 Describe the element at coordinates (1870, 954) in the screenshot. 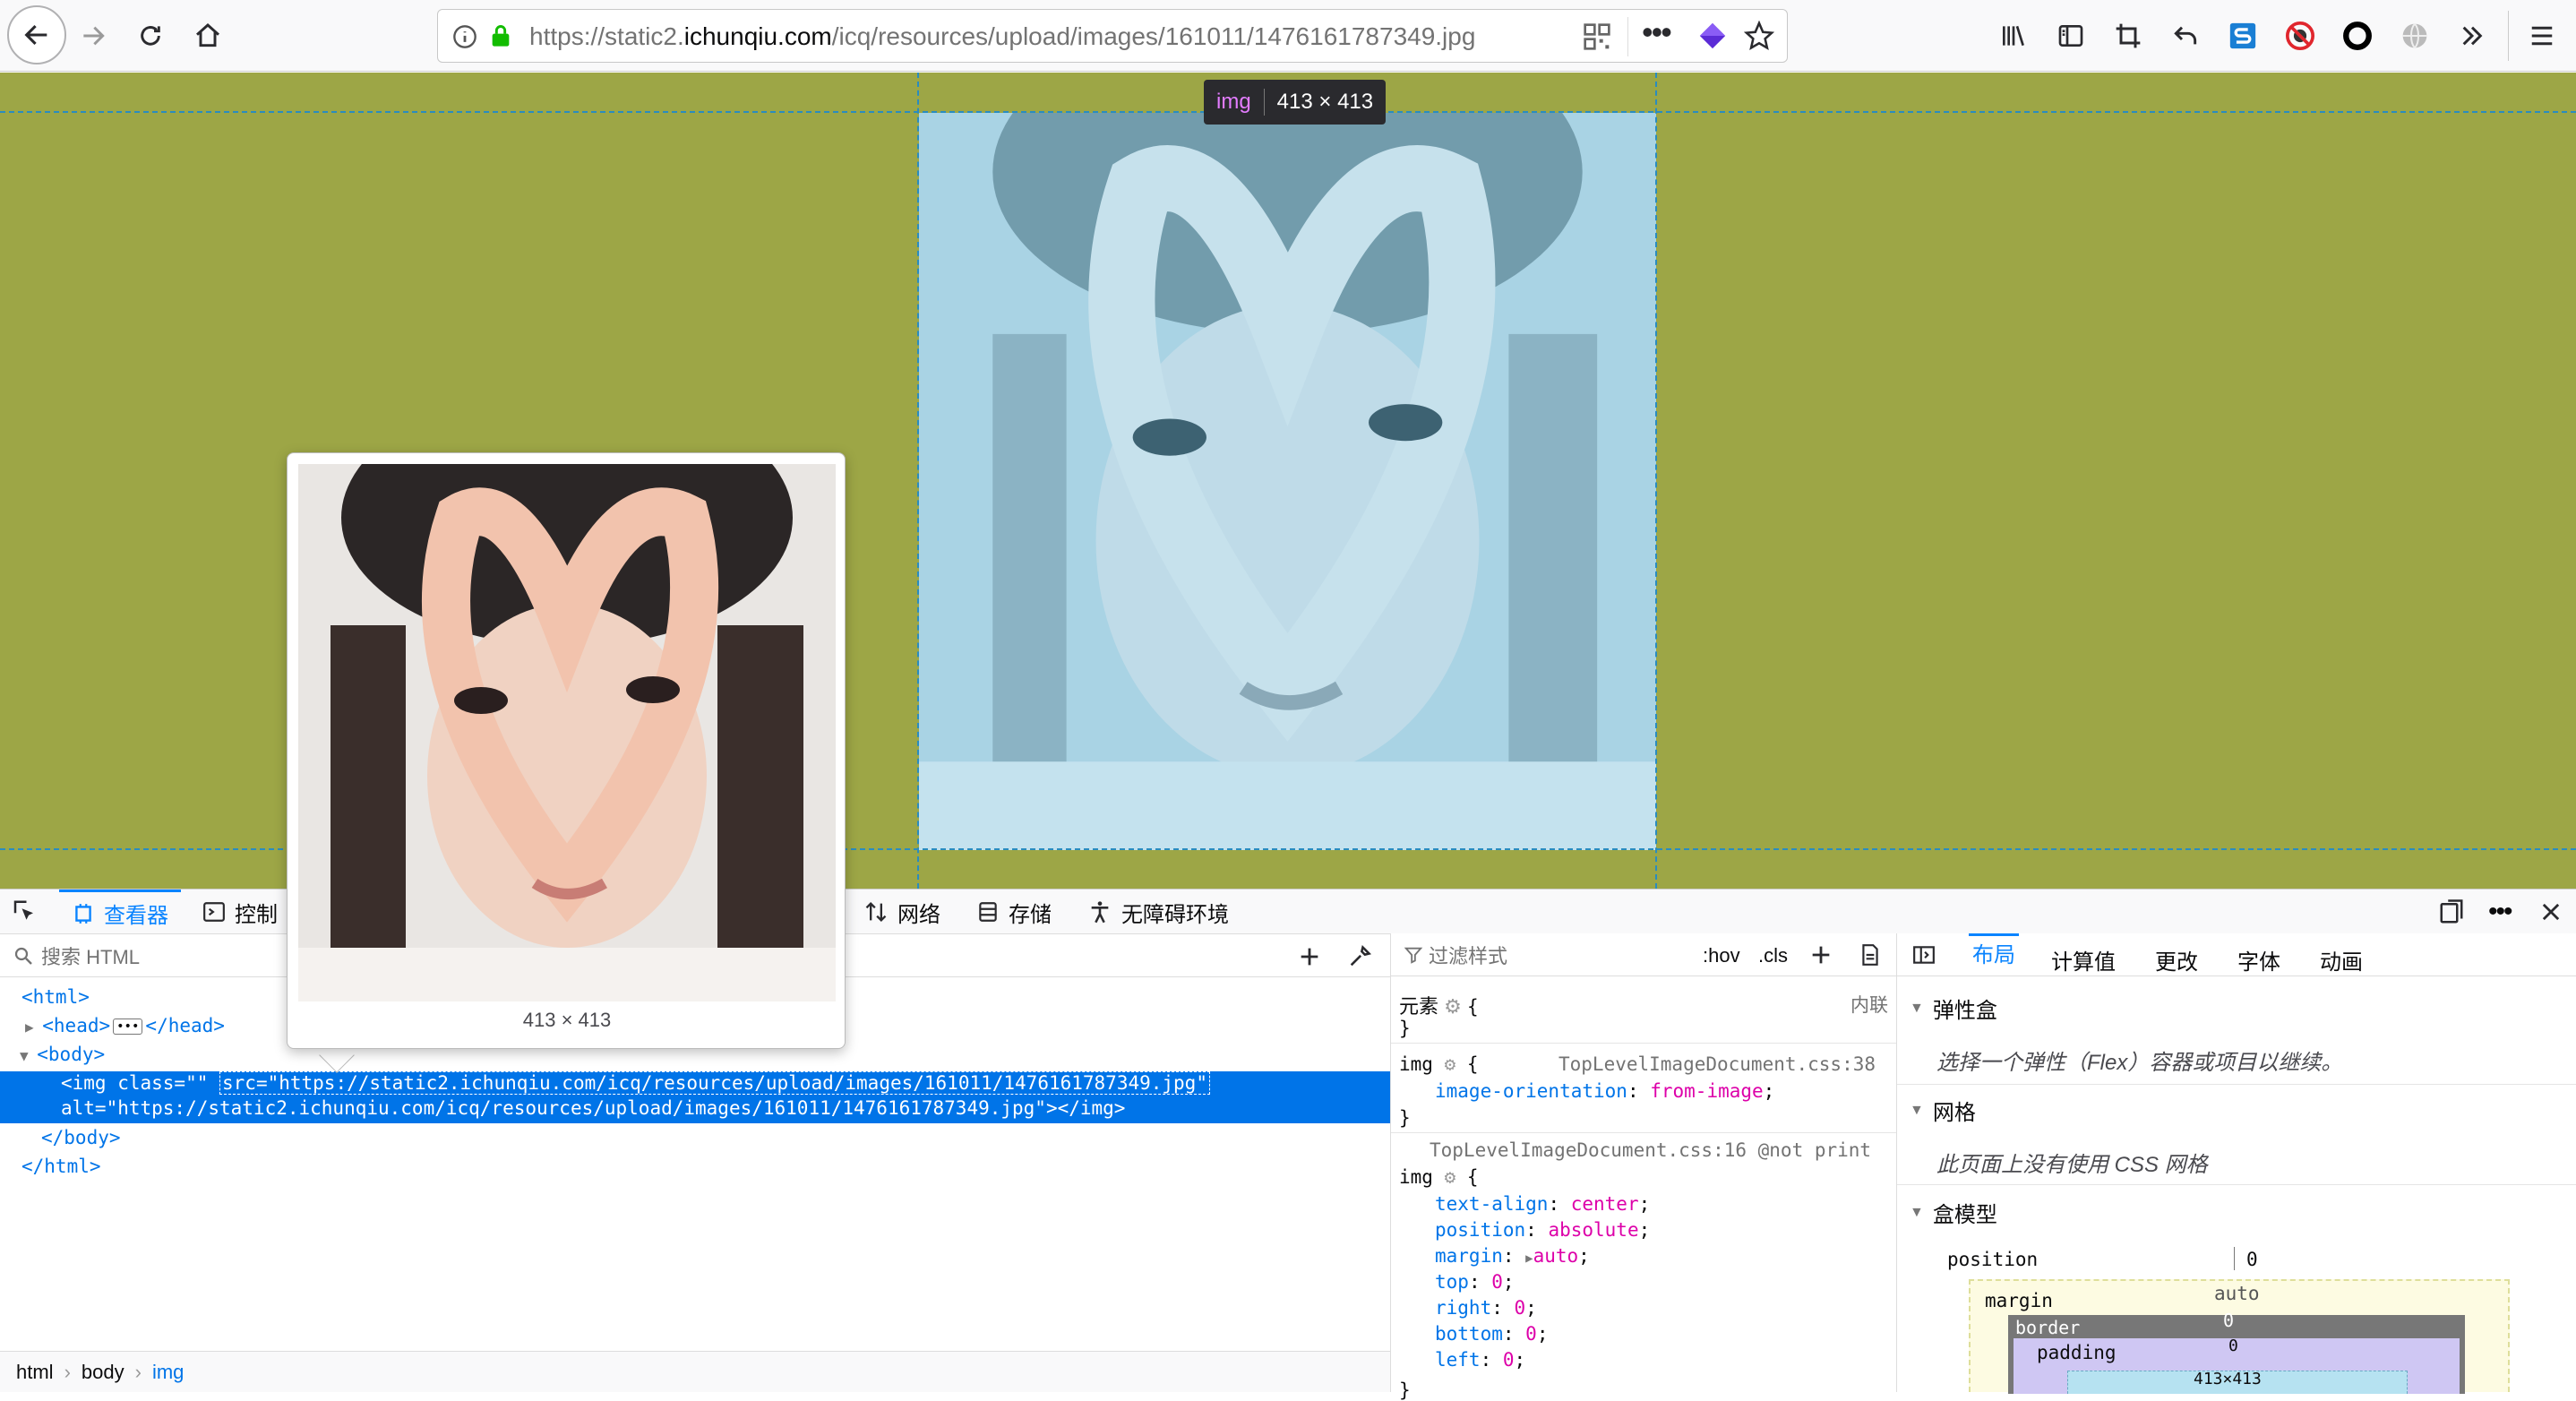

I see `print-simulation-icon` at that location.